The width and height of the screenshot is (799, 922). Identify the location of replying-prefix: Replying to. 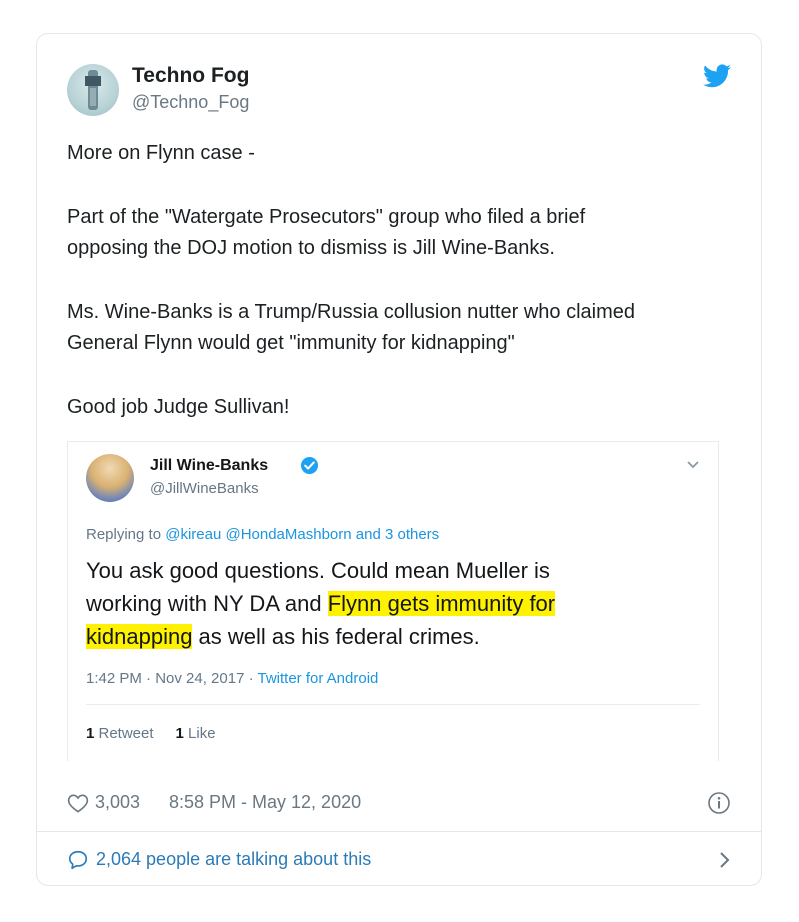
(126, 534).